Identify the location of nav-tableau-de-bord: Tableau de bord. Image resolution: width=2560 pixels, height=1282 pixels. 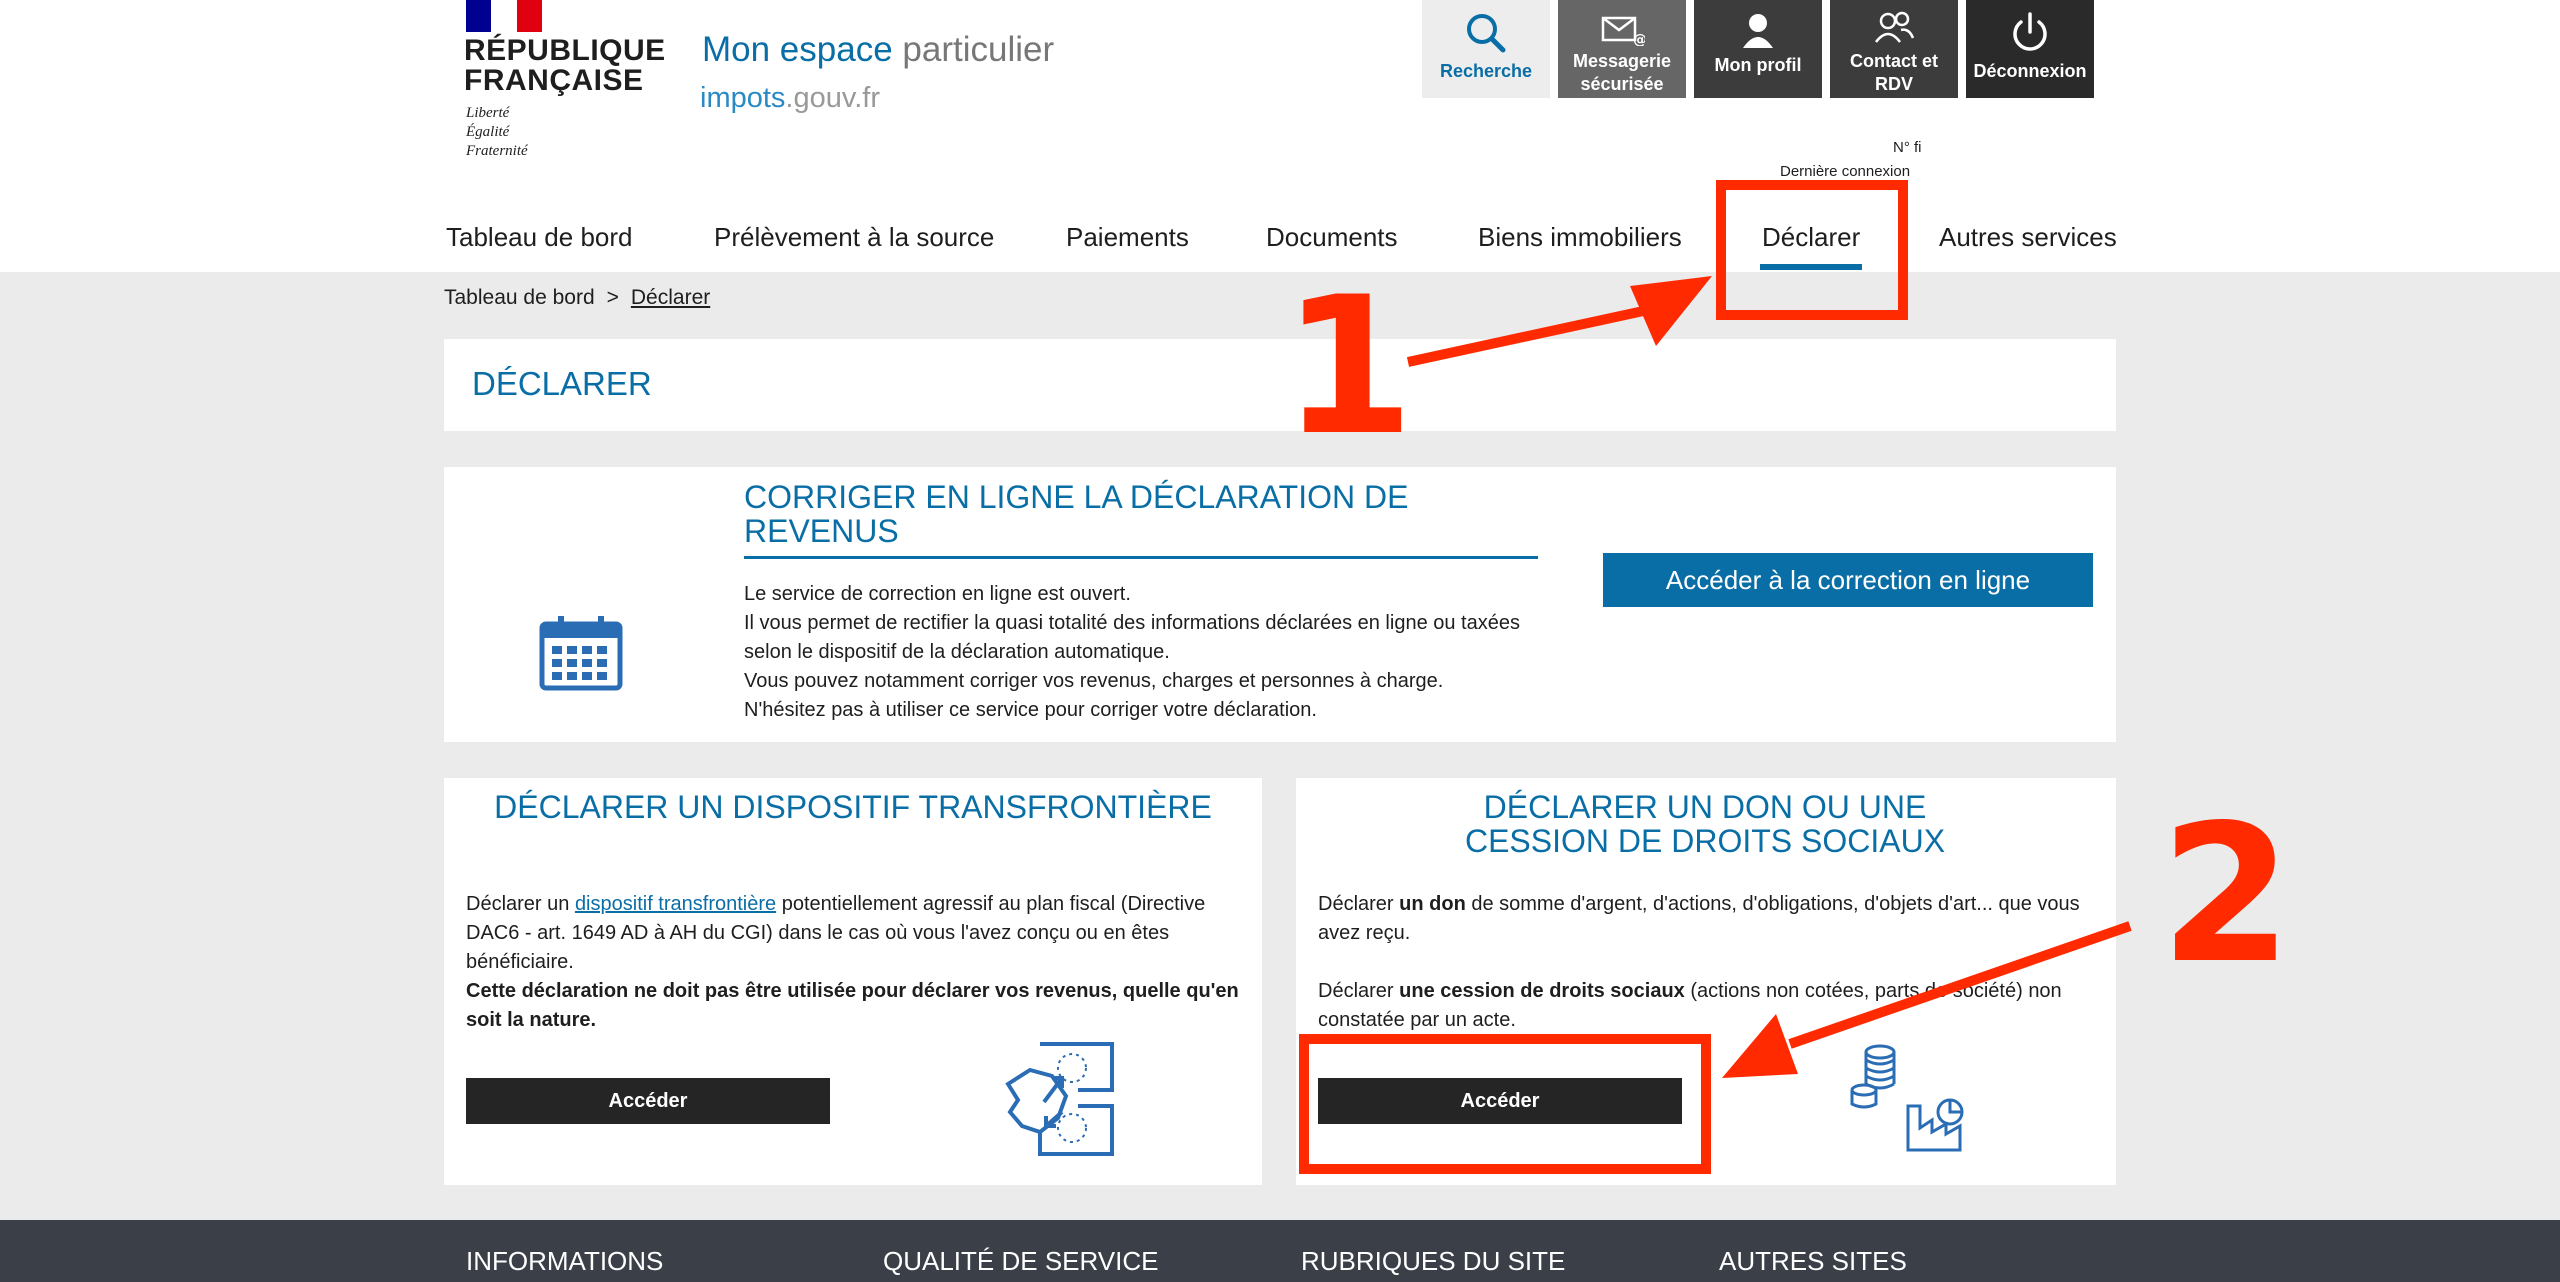
(539, 237).